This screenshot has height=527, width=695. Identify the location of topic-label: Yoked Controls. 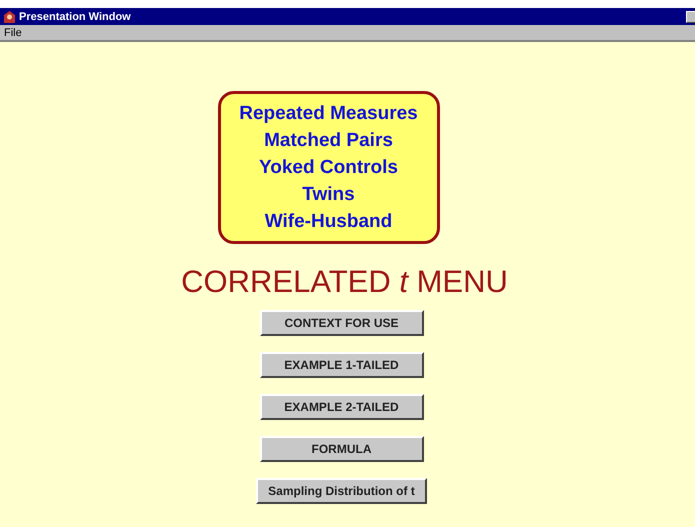
(328, 168).